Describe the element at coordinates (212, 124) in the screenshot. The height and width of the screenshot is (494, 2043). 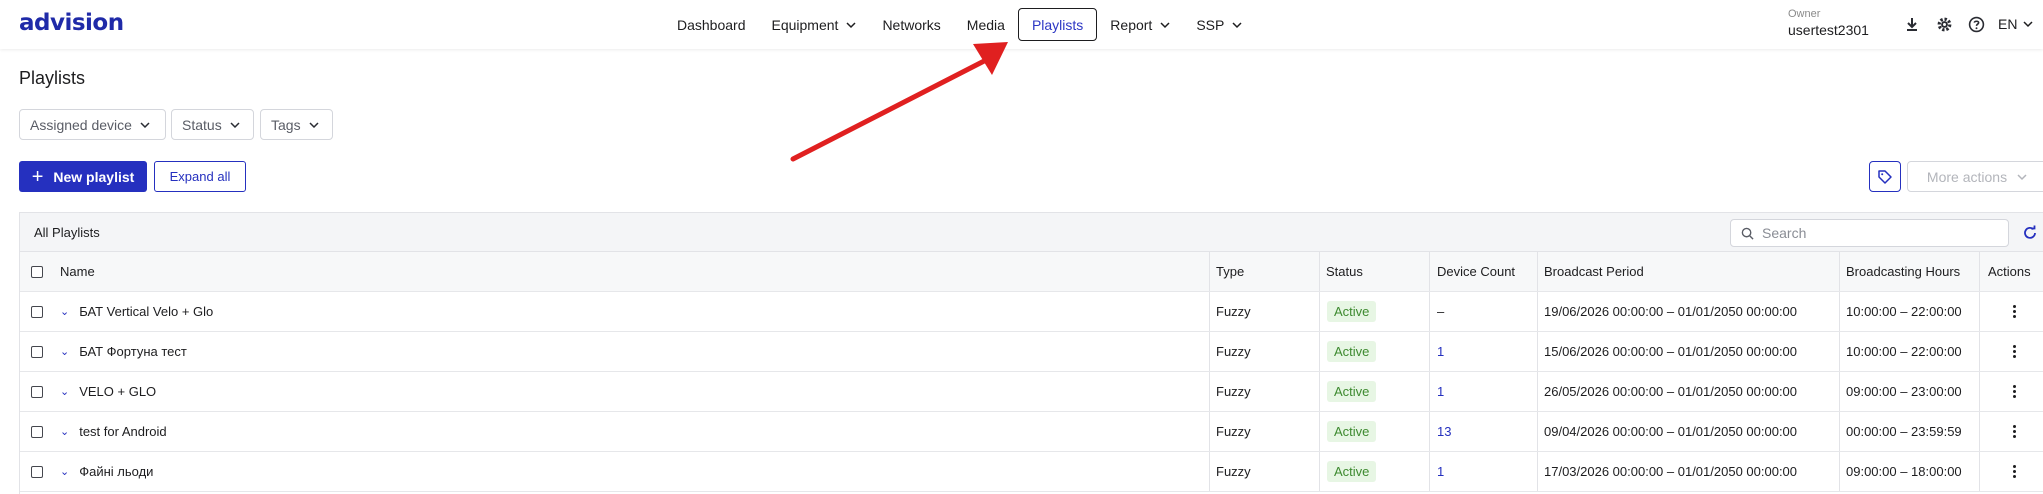
I see `filter-status: Status` at that location.